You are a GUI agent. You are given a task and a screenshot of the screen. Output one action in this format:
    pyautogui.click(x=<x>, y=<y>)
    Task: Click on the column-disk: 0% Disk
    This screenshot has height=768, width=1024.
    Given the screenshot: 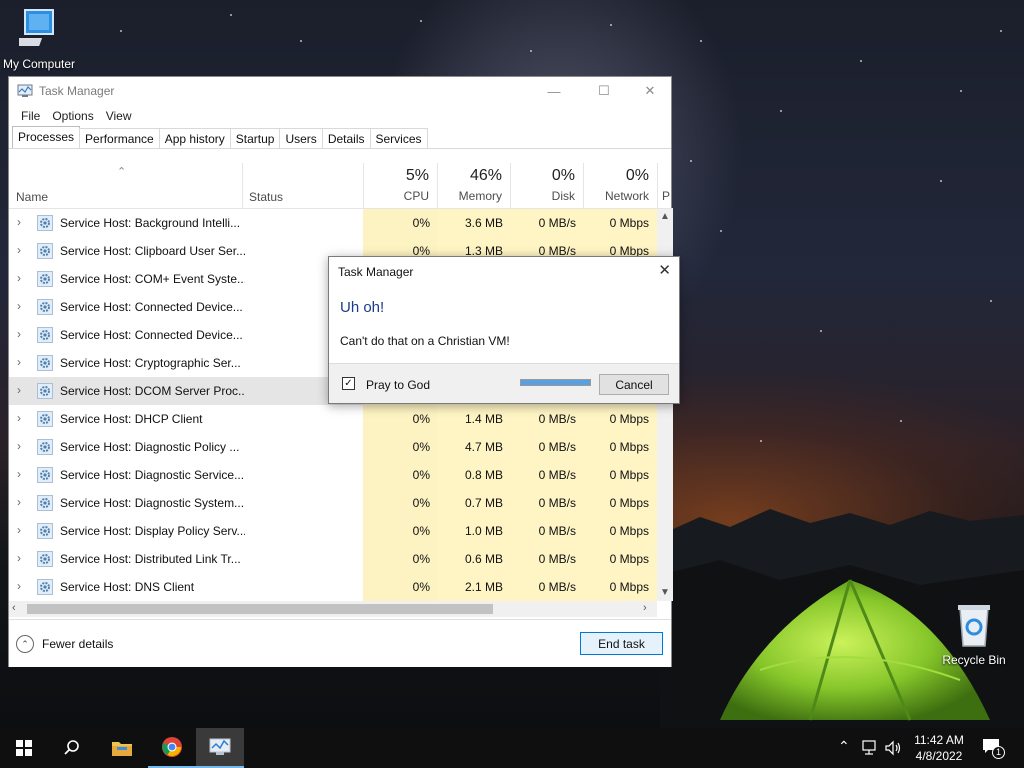 What is the action you would take?
    pyautogui.click(x=546, y=186)
    